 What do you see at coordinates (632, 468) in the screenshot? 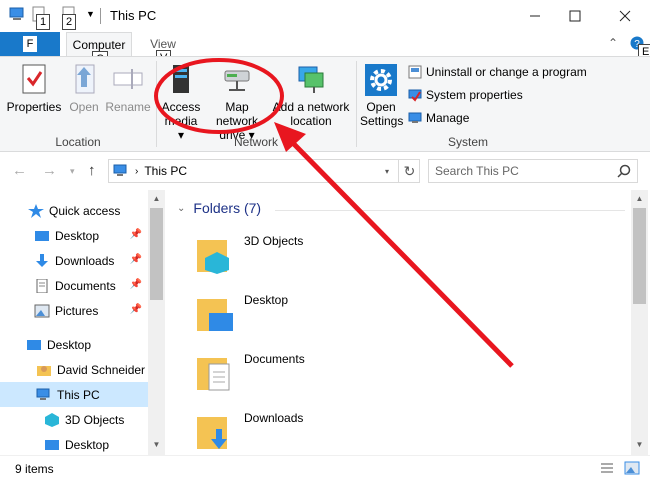
I see `large-icons-view-icon` at bounding box center [632, 468].